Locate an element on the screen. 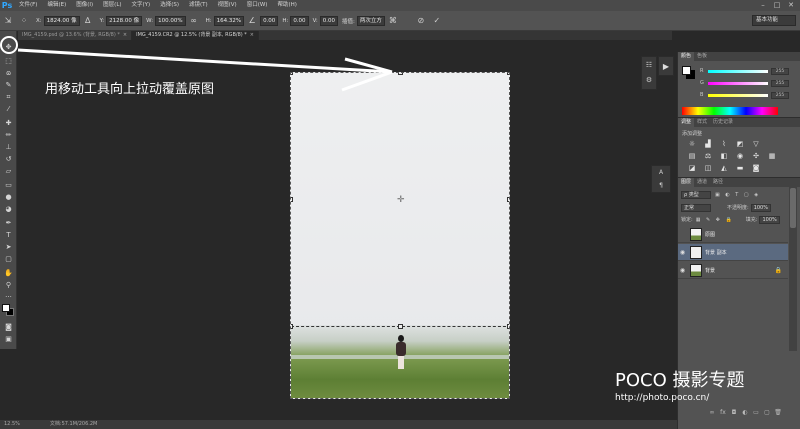  tab-history: 历史记录 is located at coordinates (723, 122).